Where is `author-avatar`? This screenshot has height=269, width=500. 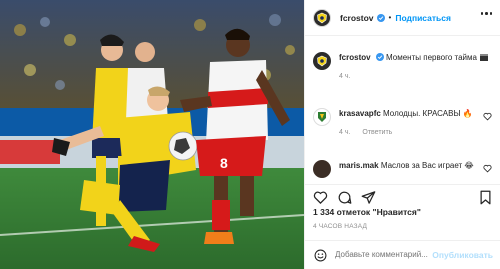 author-avatar is located at coordinates (322, 17).